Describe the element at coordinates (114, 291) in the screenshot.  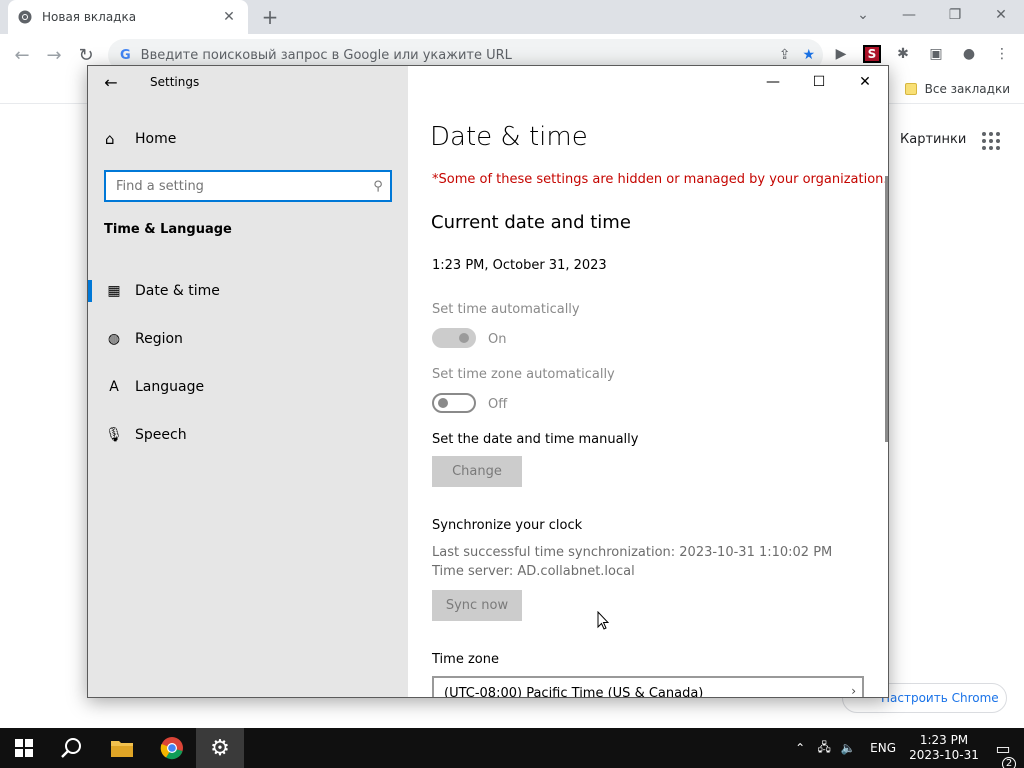
I see `calendar-clock-icon: ▦` at that location.